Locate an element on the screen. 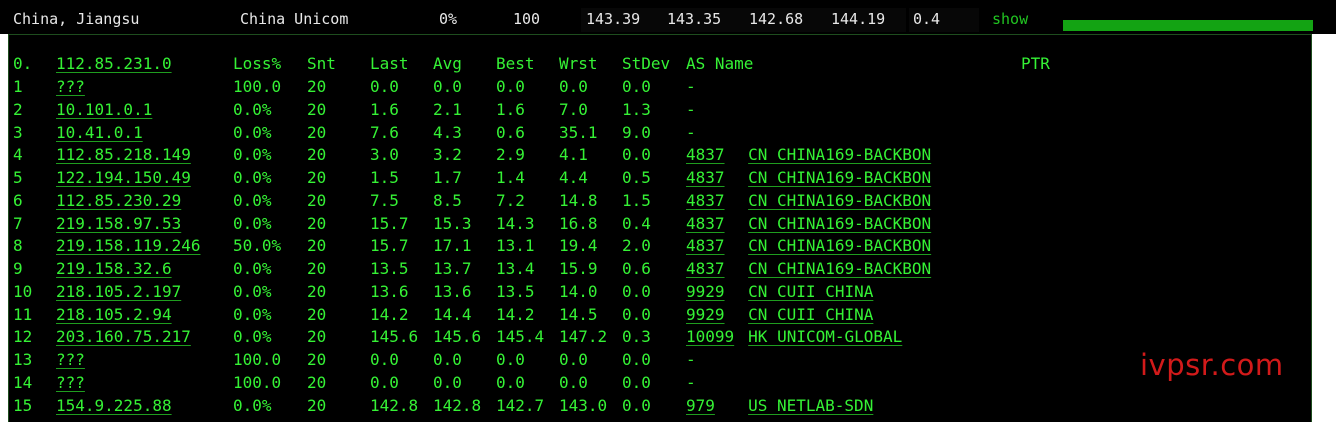 This screenshot has height=422, width=1336. hop-wrst: 7.0 is located at coordinates (573, 109).